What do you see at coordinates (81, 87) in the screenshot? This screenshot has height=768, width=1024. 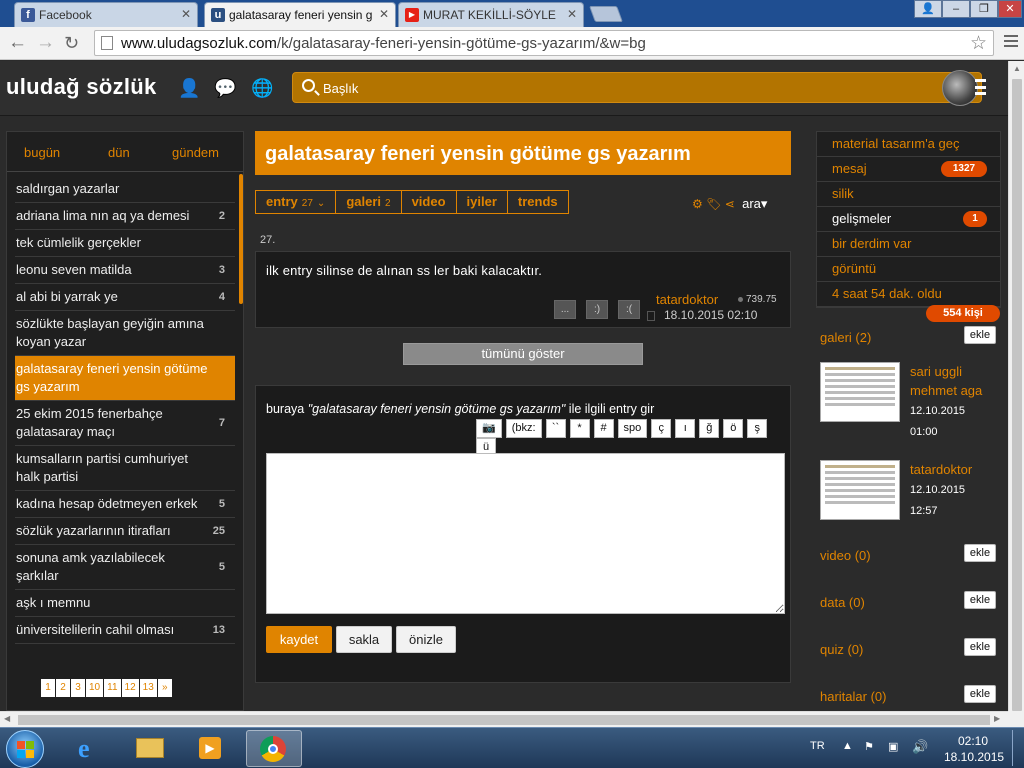 I see `site-logo: uludağ sözlük` at bounding box center [81, 87].